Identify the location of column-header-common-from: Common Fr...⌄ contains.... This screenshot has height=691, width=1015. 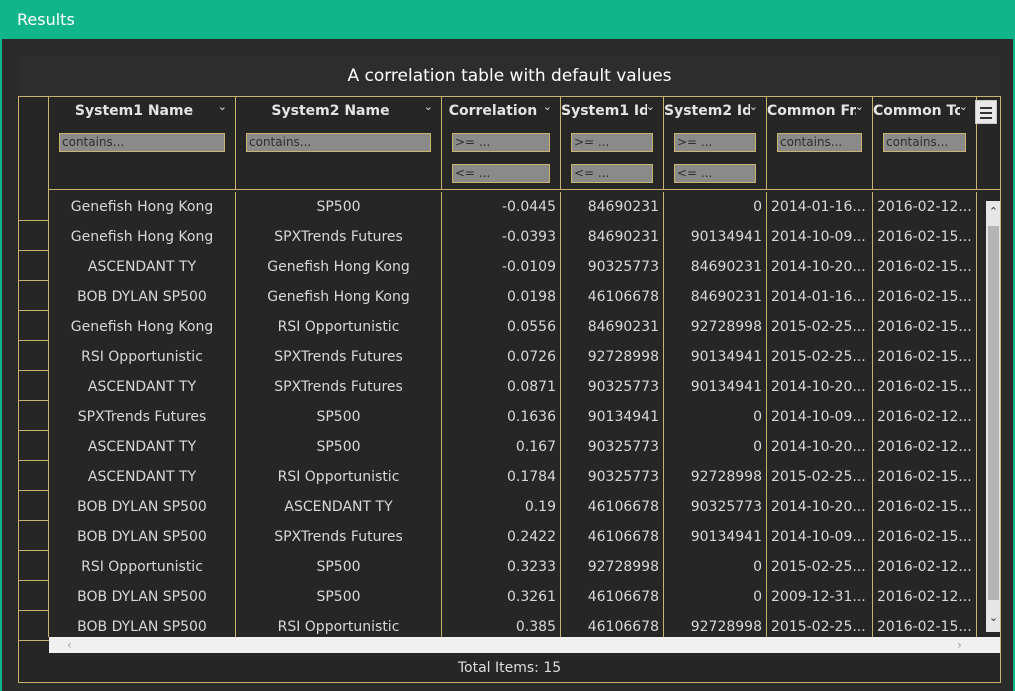
(820, 143).